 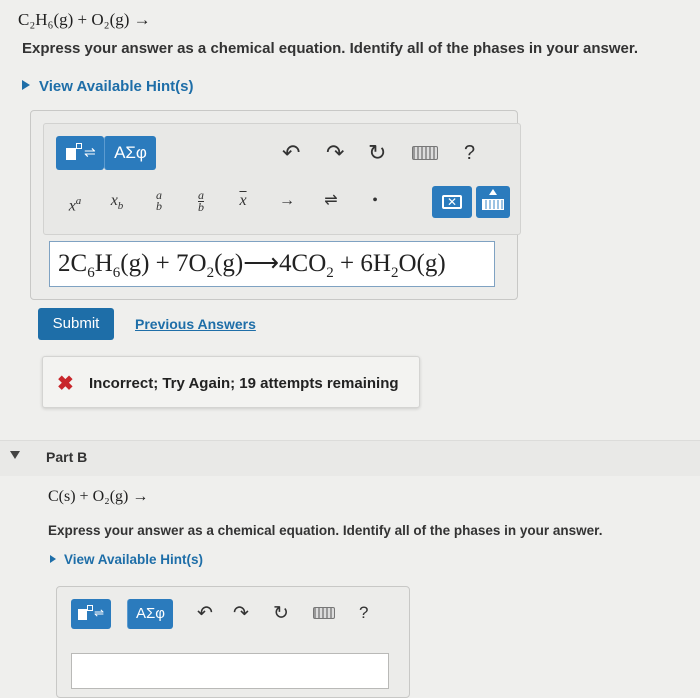 I want to click on chevron-down-icon, so click(x=15, y=455).